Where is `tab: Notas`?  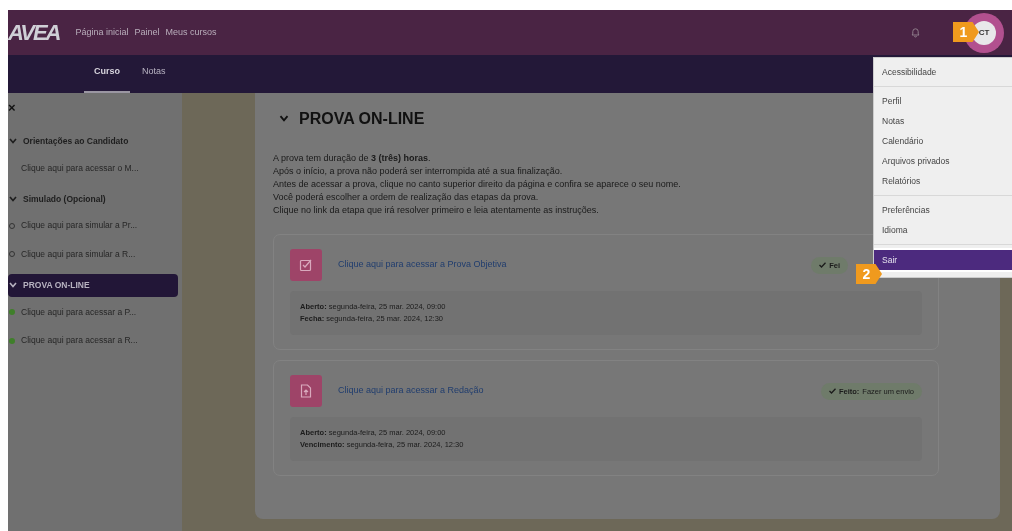 tab: Notas is located at coordinates (154, 78).